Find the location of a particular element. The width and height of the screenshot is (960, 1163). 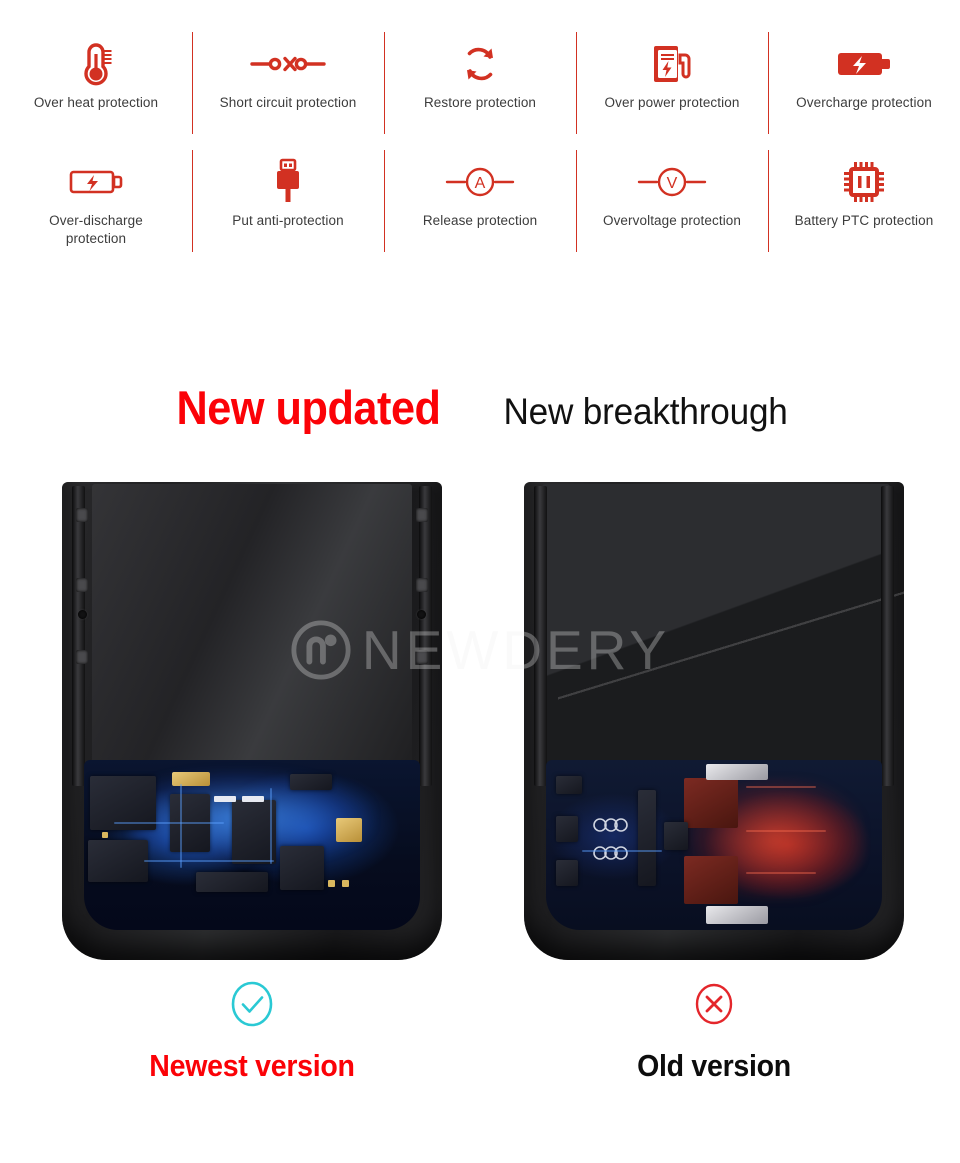

headline-new-updated: New updated is located at coordinates (308, 407).